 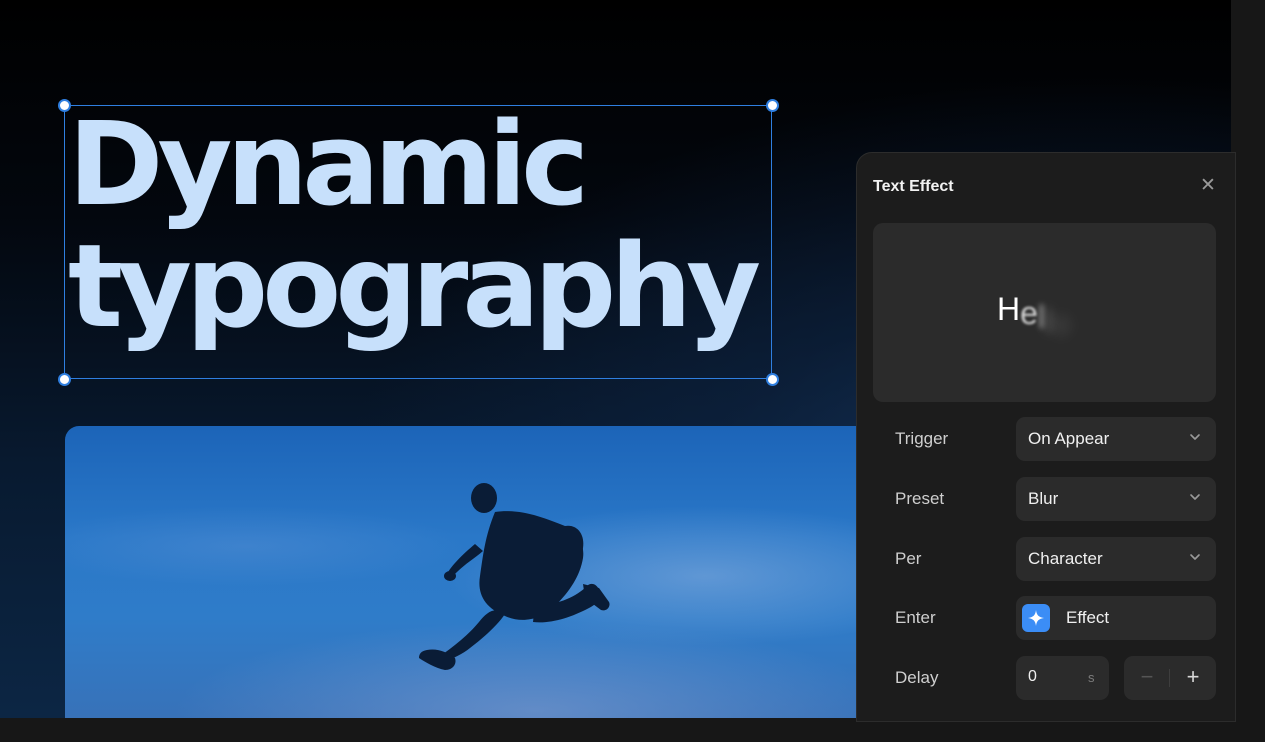 What do you see at coordinates (1116, 618) in the screenshot?
I see `enter-effect-button: Effect` at bounding box center [1116, 618].